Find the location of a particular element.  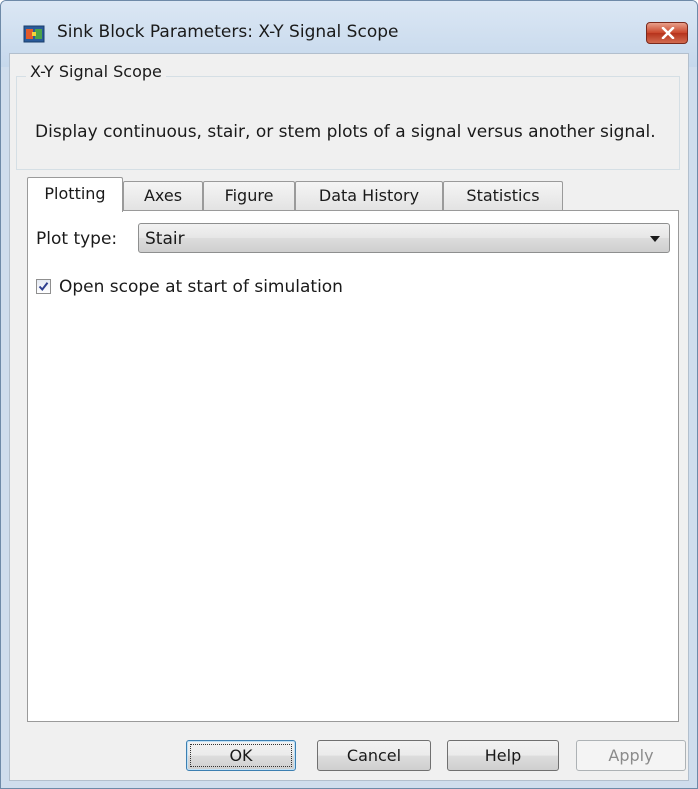

focus-ring is located at coordinates (241, 755).